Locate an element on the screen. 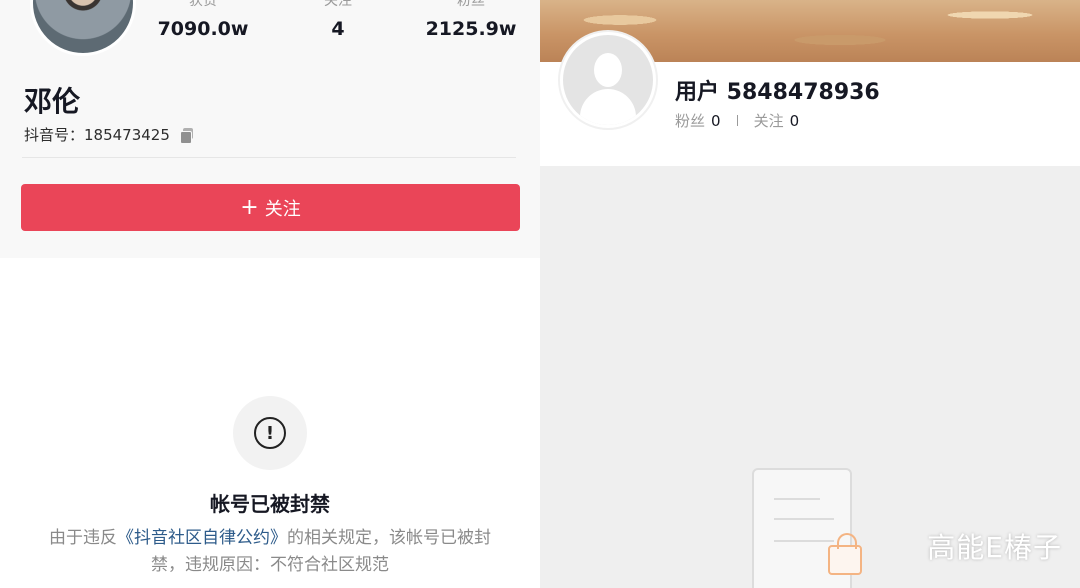 The image size is (1080, 588). avatar-placeholder-icon is located at coordinates (608, 80).